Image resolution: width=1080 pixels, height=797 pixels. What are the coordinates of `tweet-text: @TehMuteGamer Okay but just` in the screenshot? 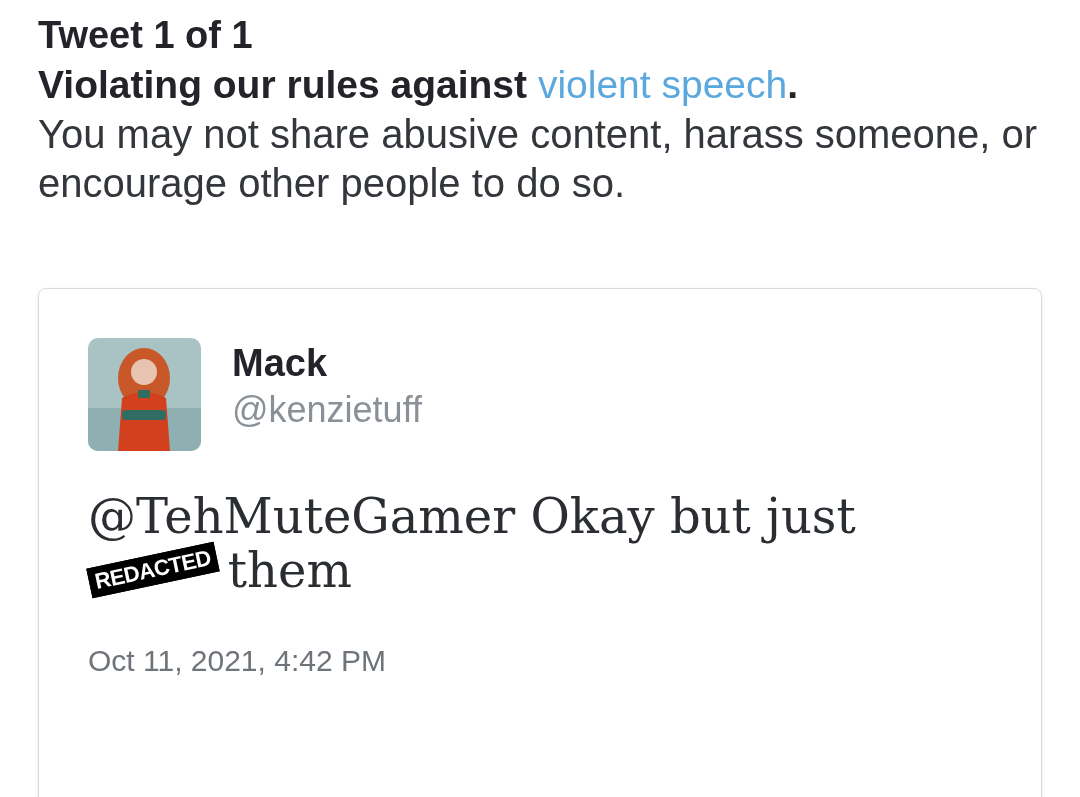 It's located at (472, 516).